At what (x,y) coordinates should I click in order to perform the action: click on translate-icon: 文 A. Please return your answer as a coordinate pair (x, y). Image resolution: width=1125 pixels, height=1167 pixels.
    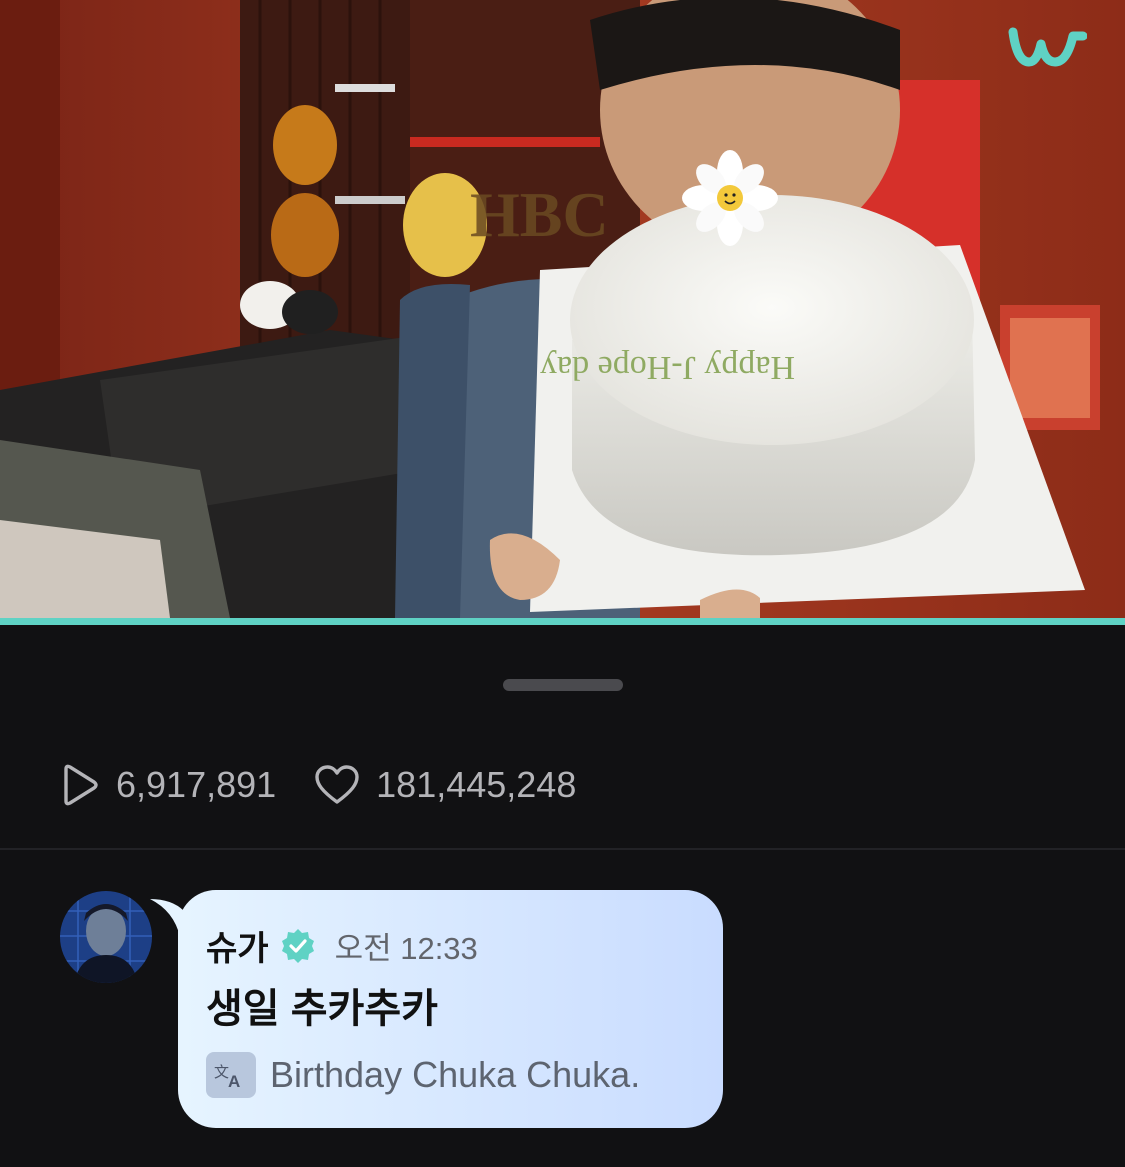
    Looking at the image, I should click on (231, 1075).